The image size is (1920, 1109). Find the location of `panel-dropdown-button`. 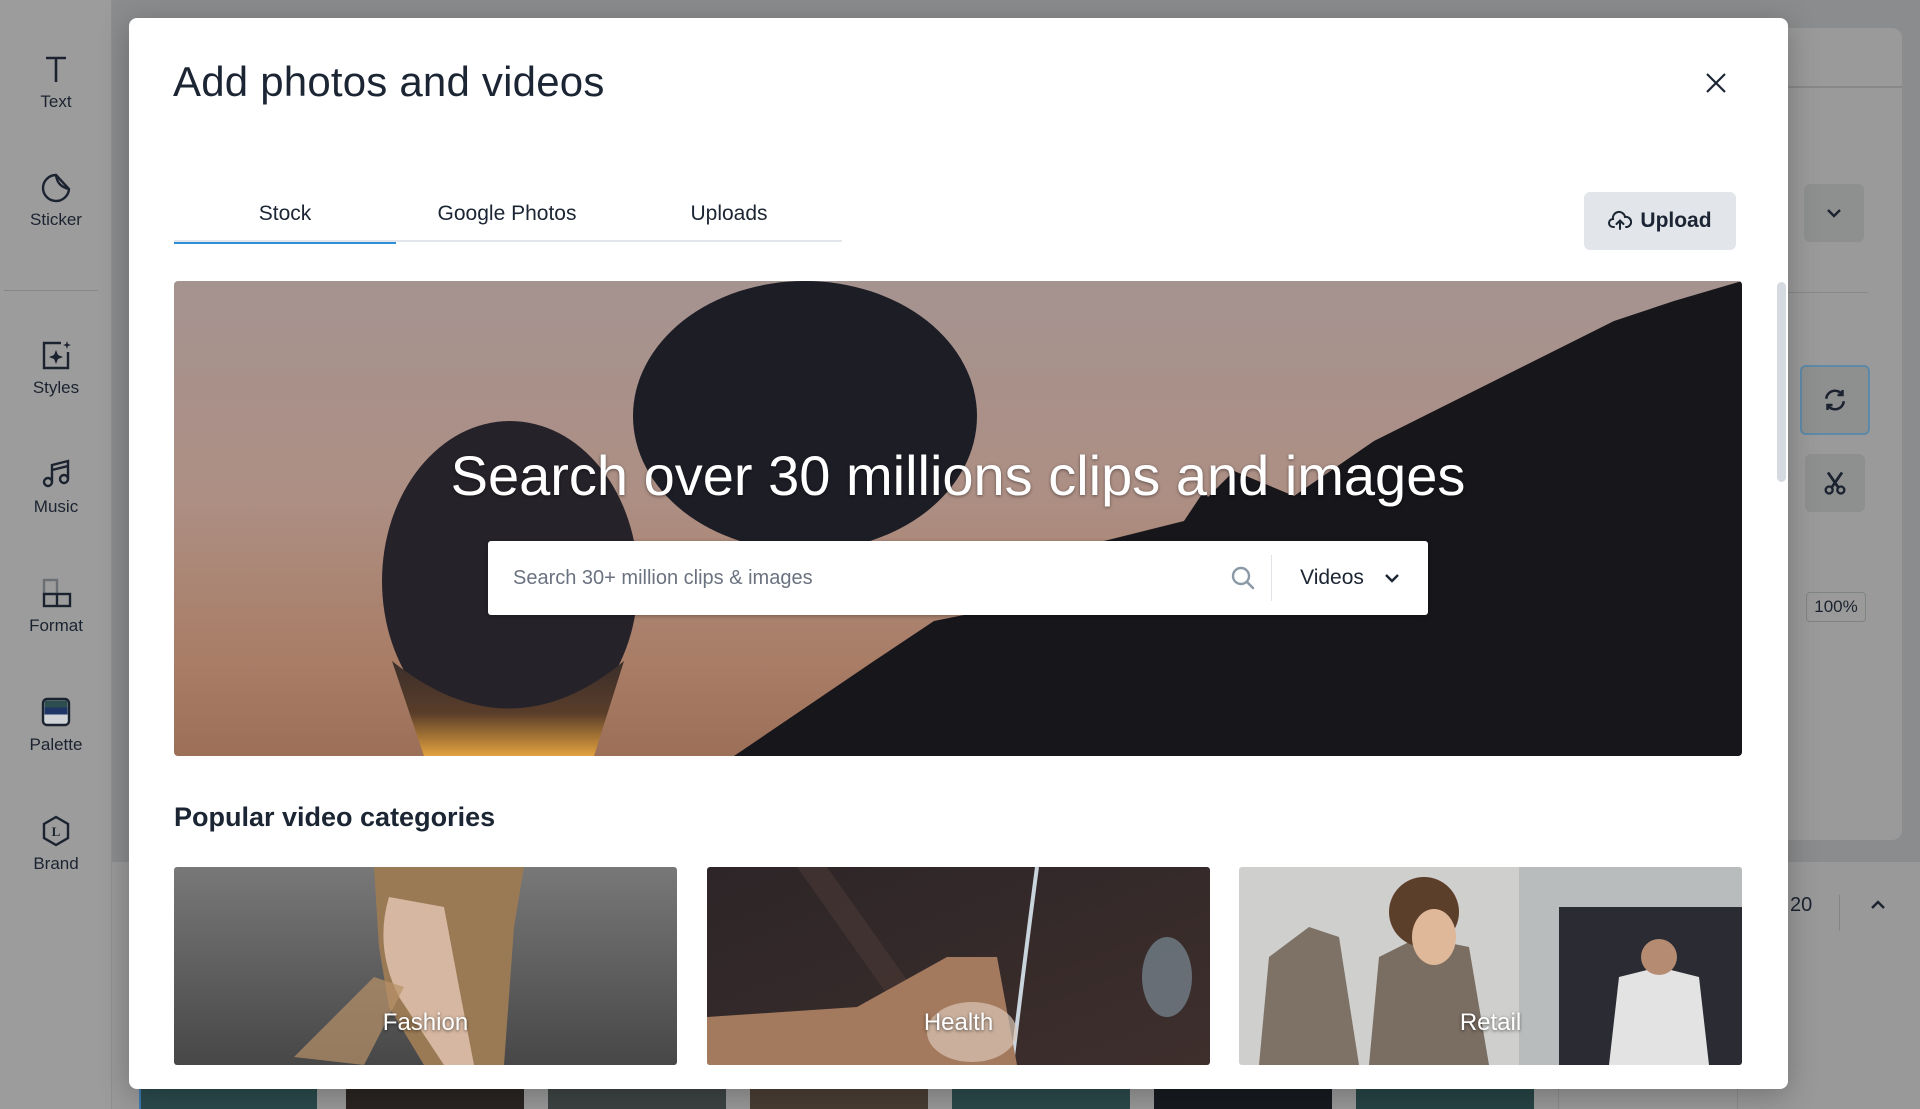

panel-dropdown-button is located at coordinates (1834, 213).